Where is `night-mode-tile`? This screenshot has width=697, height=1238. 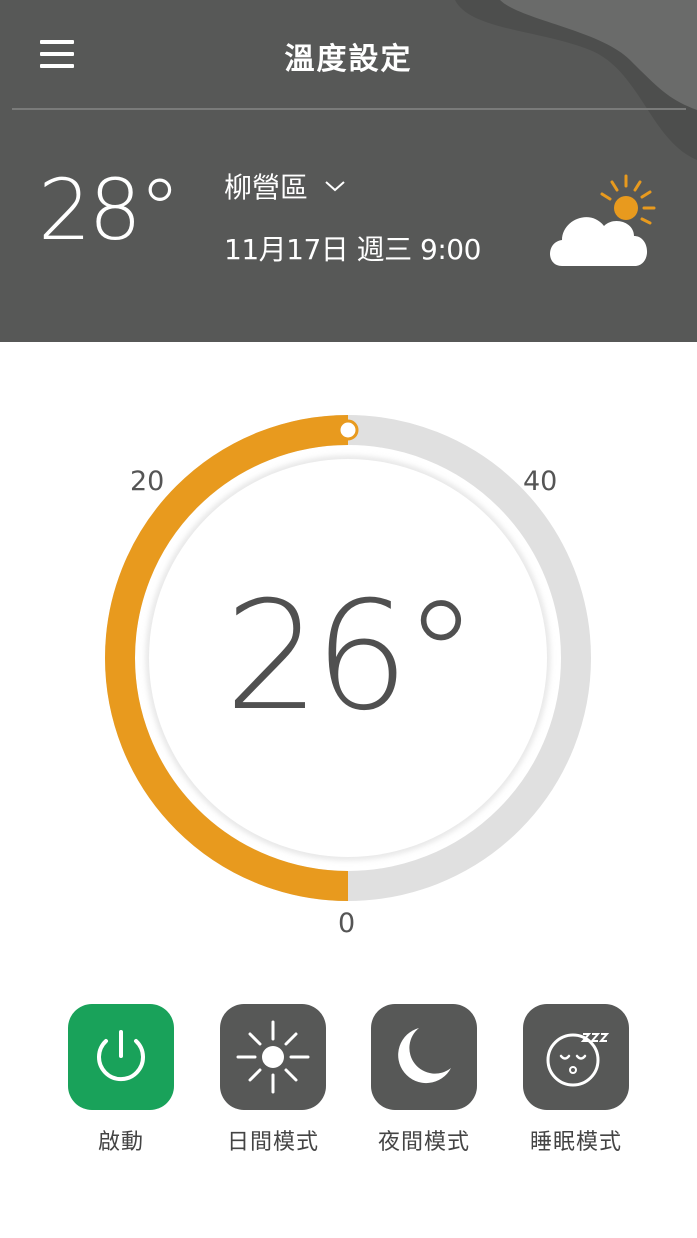
night-mode-tile is located at coordinates (424, 1057).